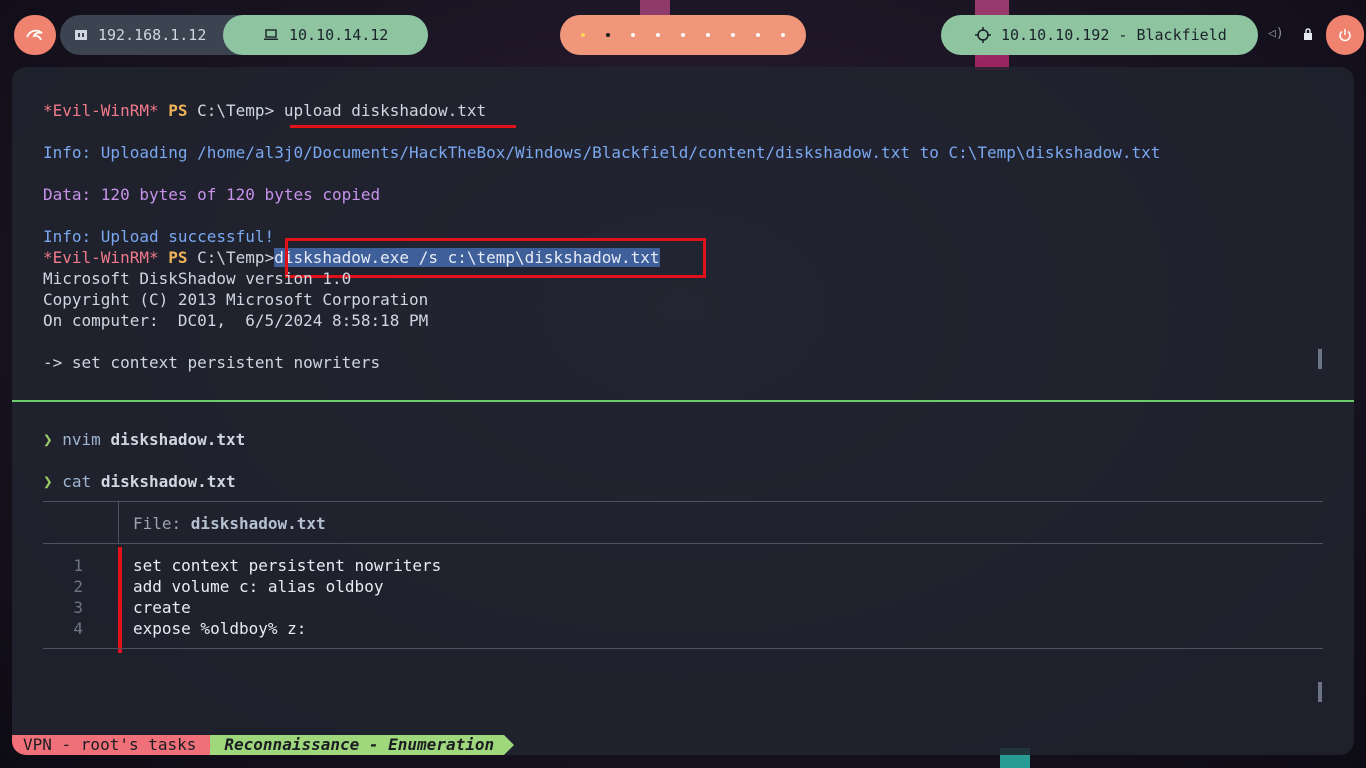 Image resolution: width=1366 pixels, height=768 pixels. Describe the element at coordinates (162, 523) in the screenshot. I see `file-label: File:` at that location.